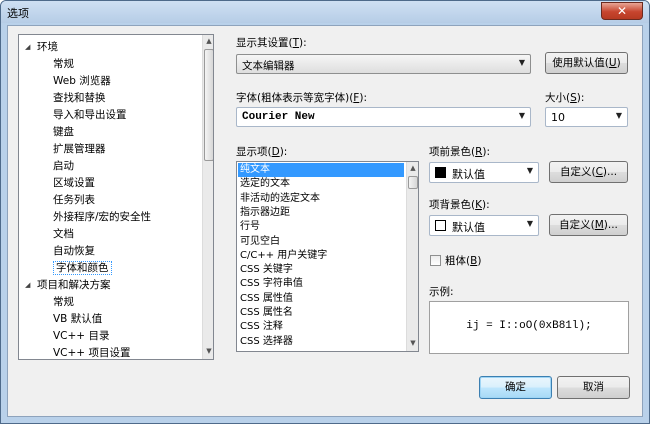 The width and height of the screenshot is (650, 424). I want to click on tree-item: 键盘, so click(63, 132).